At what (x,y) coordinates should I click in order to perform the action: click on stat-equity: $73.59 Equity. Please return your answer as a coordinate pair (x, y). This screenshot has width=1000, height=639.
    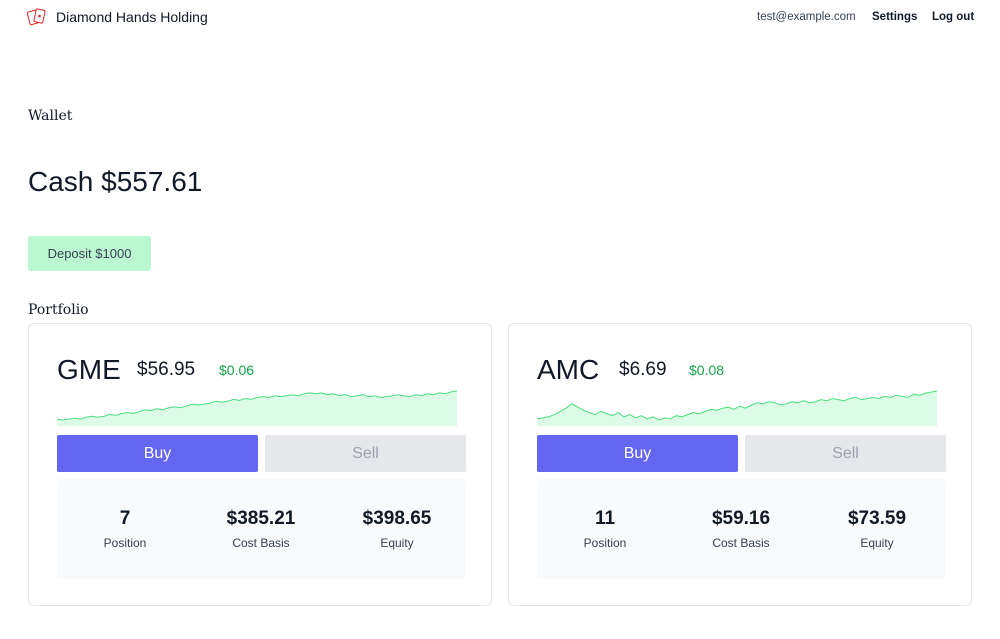
    Looking at the image, I should click on (877, 529).